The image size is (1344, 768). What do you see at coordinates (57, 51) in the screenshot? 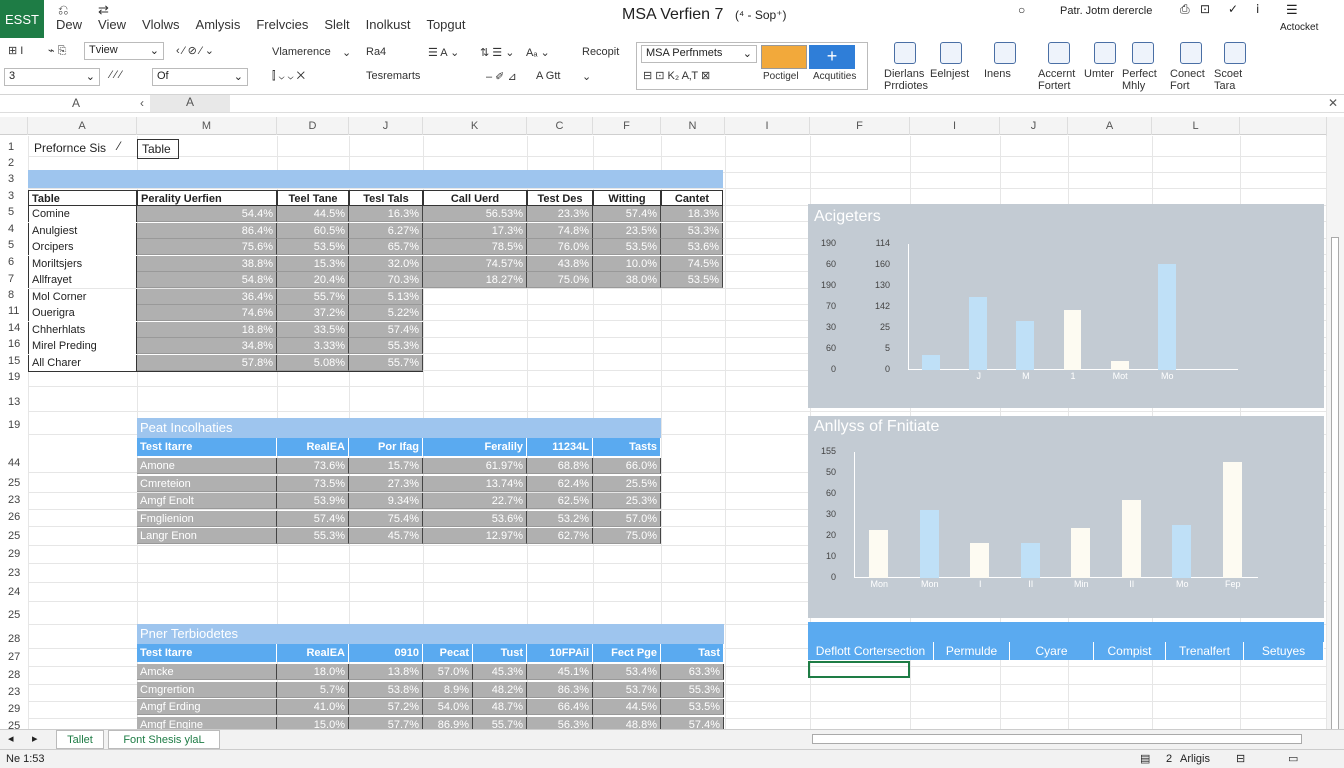
I see `chart-tool-icon: ⌁ ⎘` at bounding box center [57, 51].